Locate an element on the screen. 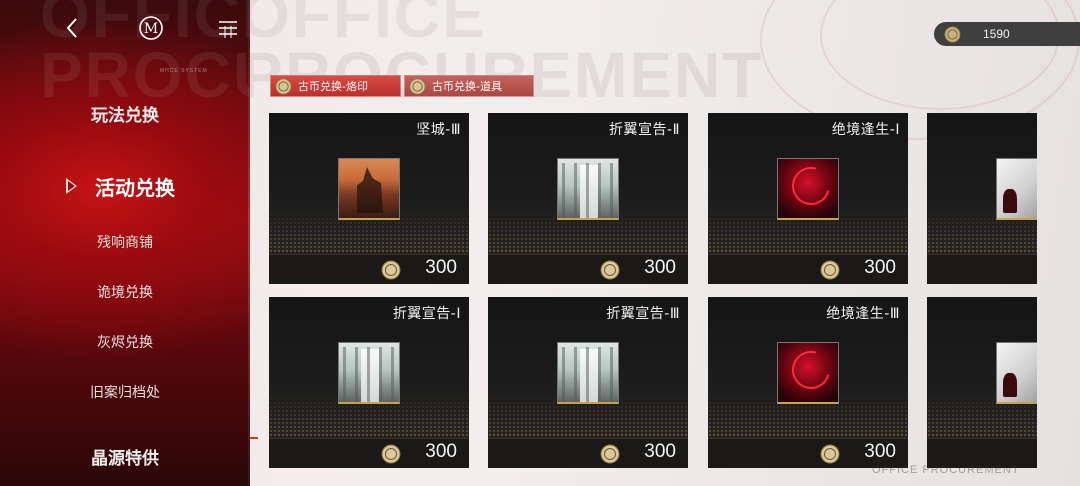 Image resolution: width=1080 pixels, height=486 pixels. shop-card: 绝境逢生-Ⅲ 300 is located at coordinates (808, 382).